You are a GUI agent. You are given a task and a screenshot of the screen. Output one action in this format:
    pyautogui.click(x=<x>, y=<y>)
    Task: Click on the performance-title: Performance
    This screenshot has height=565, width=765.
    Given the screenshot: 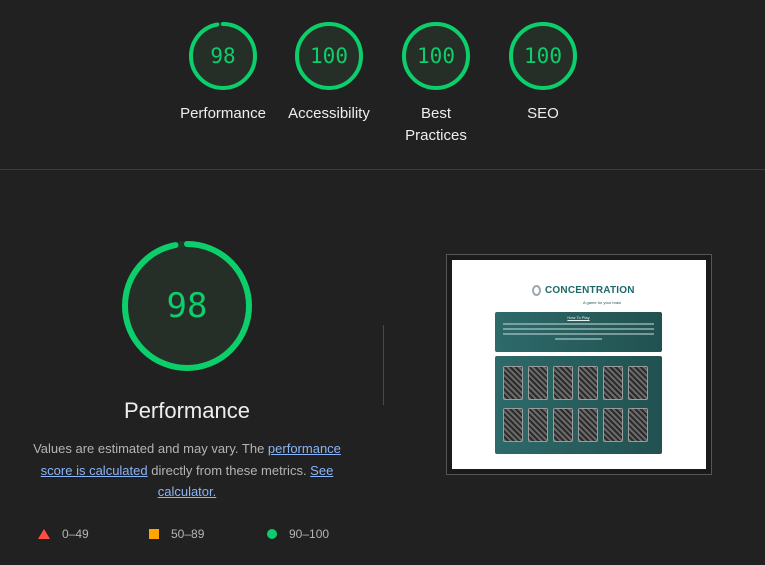 What is the action you would take?
    pyautogui.click(x=187, y=410)
    